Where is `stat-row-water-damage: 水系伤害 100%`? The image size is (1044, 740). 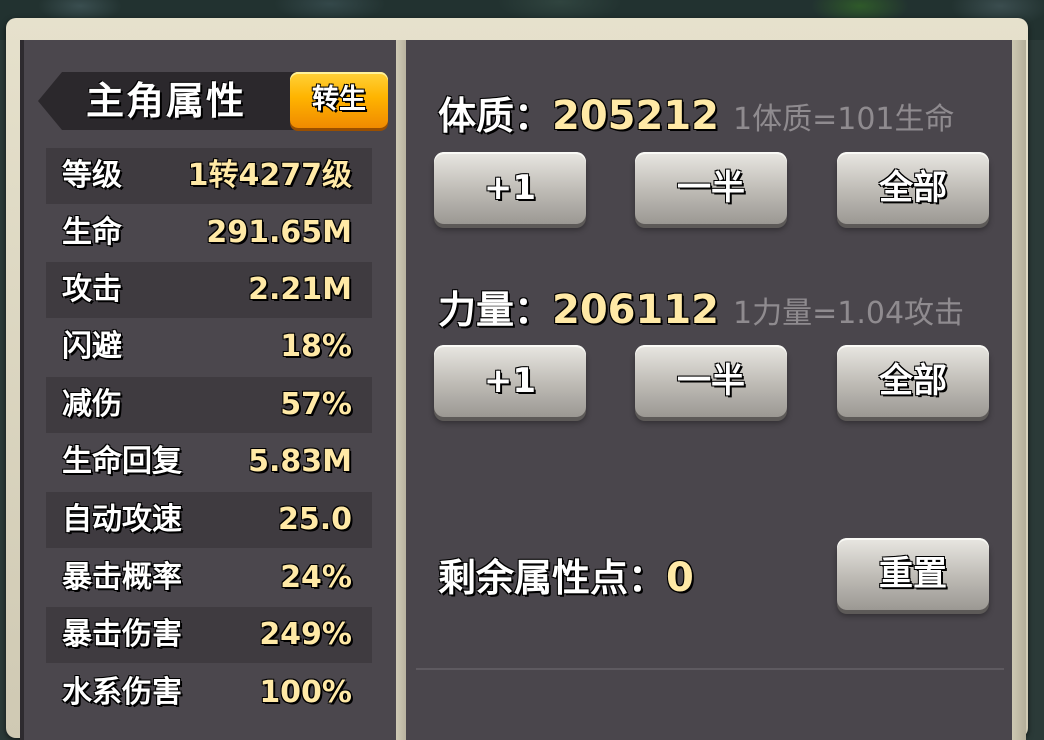
stat-row-water-damage: 水系伤害 100% is located at coordinates (209, 693).